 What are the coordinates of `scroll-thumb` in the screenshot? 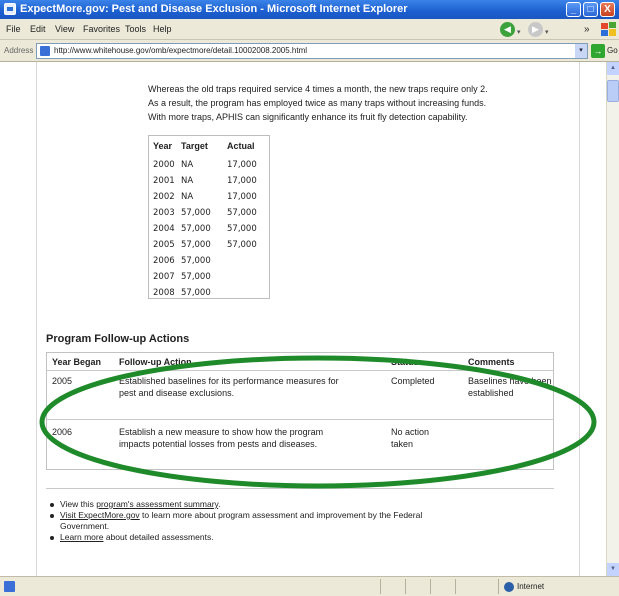 It's located at (613, 91).